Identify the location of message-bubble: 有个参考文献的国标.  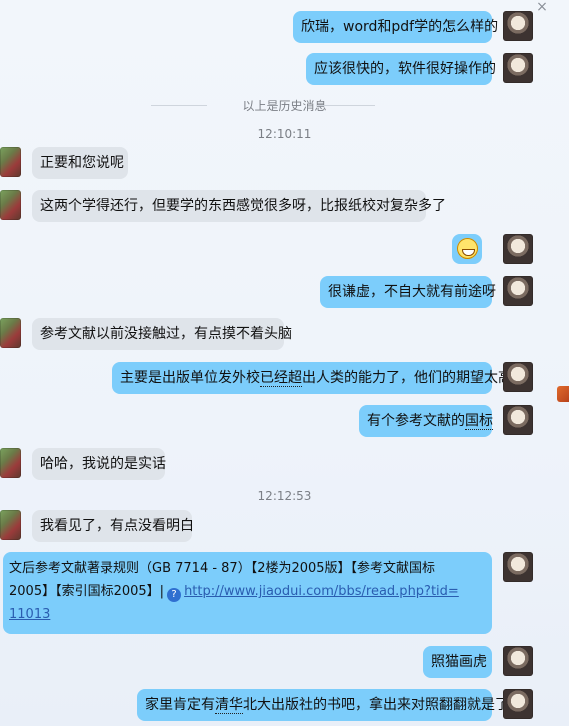
(426, 421).